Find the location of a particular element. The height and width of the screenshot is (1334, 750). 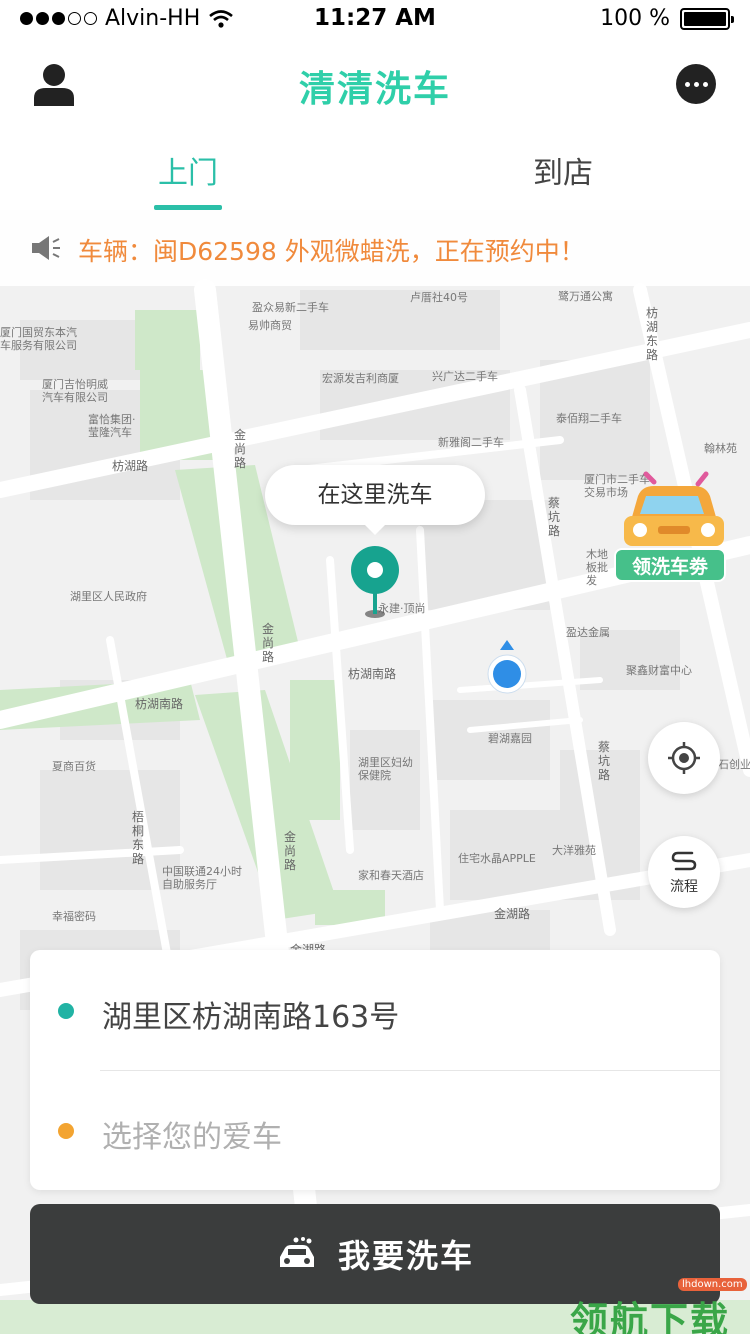

car-coupon-icon is located at coordinates (674, 508).